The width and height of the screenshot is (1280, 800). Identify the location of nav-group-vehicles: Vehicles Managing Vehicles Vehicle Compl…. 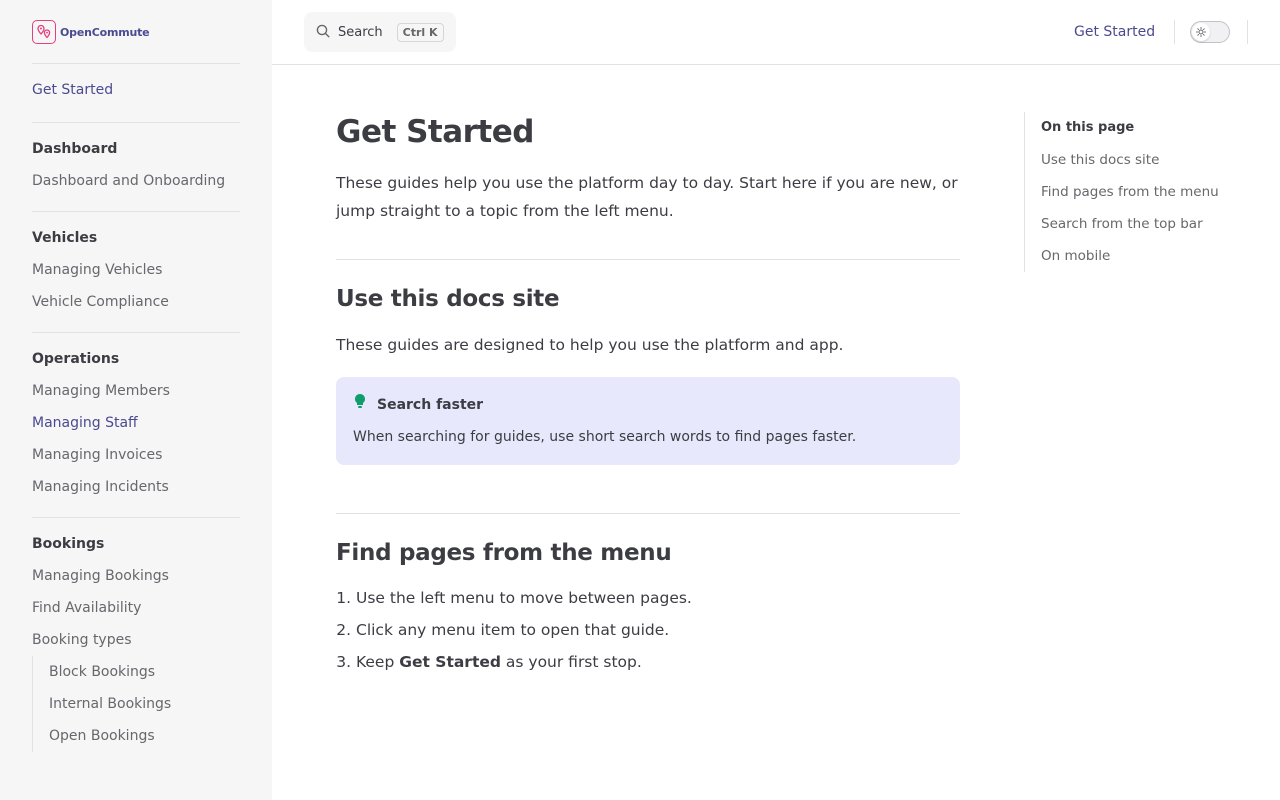
(136, 271).